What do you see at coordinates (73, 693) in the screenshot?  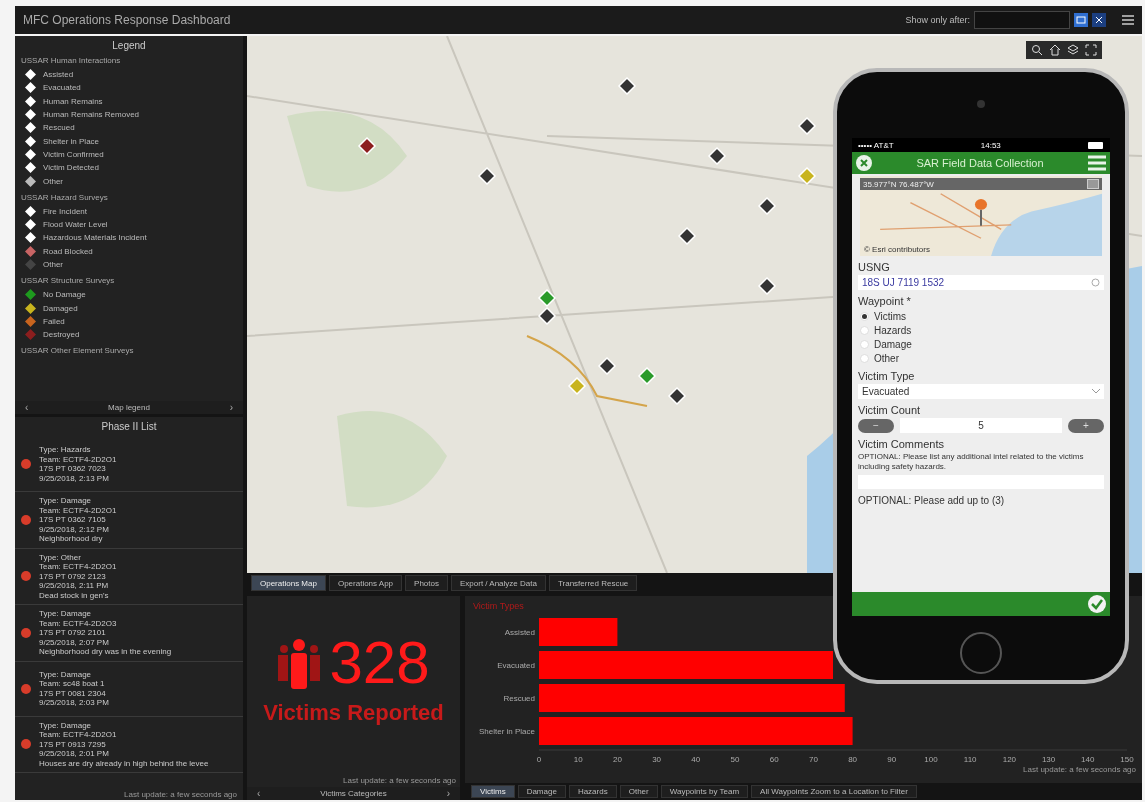 I see `item-text: 17S PT 0081 2304` at bounding box center [73, 693].